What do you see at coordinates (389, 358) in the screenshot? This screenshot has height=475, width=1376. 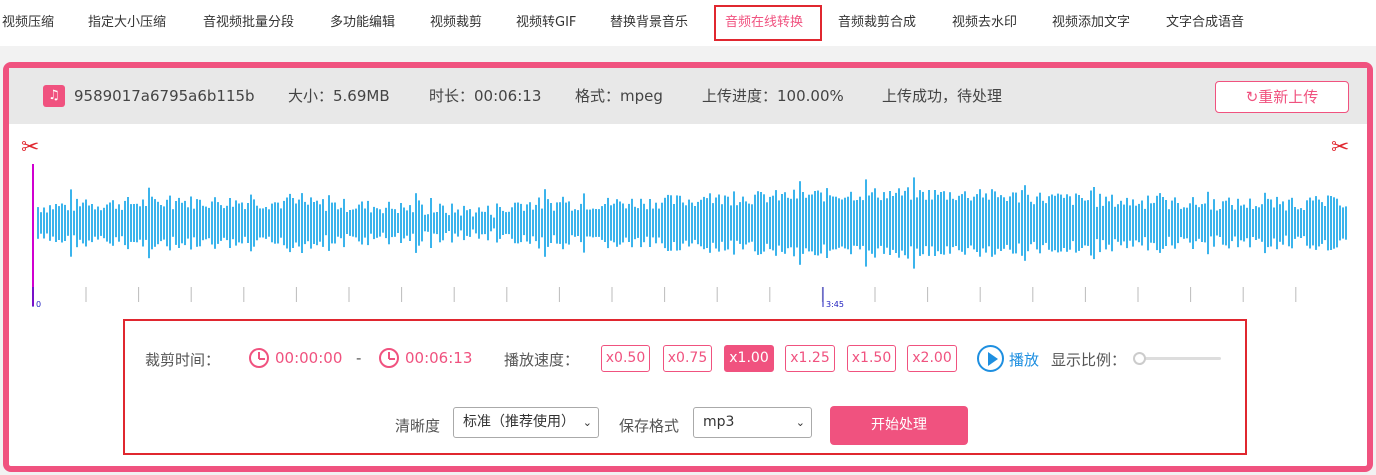 I see `end-clock-icon` at bounding box center [389, 358].